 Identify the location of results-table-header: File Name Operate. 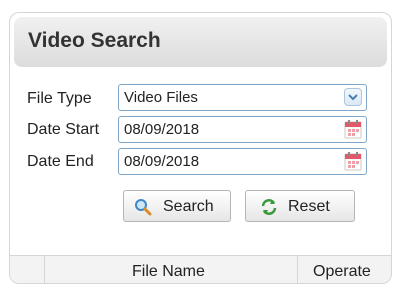
(200, 269).